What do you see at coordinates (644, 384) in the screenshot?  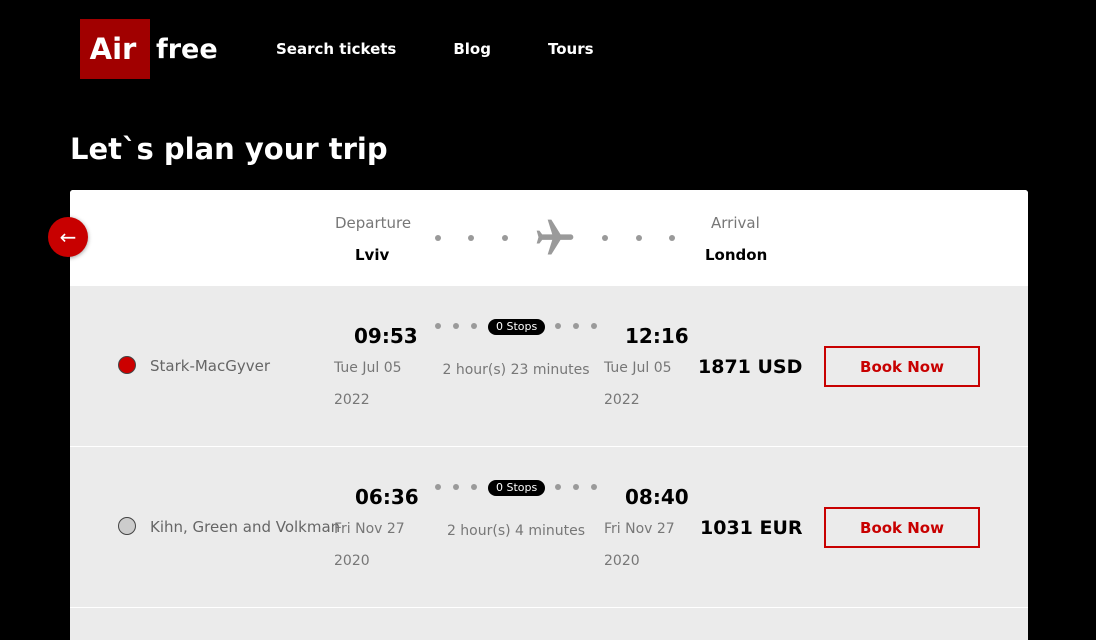 I see `arrival-date: Tue Jul 05 2022` at bounding box center [644, 384].